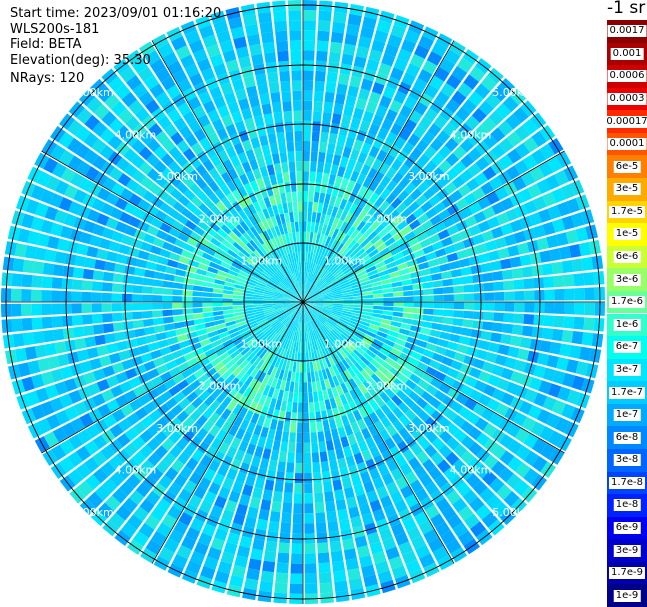  What do you see at coordinates (627, 482) in the screenshot?
I see `colorbar-tick-label: 1.7e-8` at bounding box center [627, 482].